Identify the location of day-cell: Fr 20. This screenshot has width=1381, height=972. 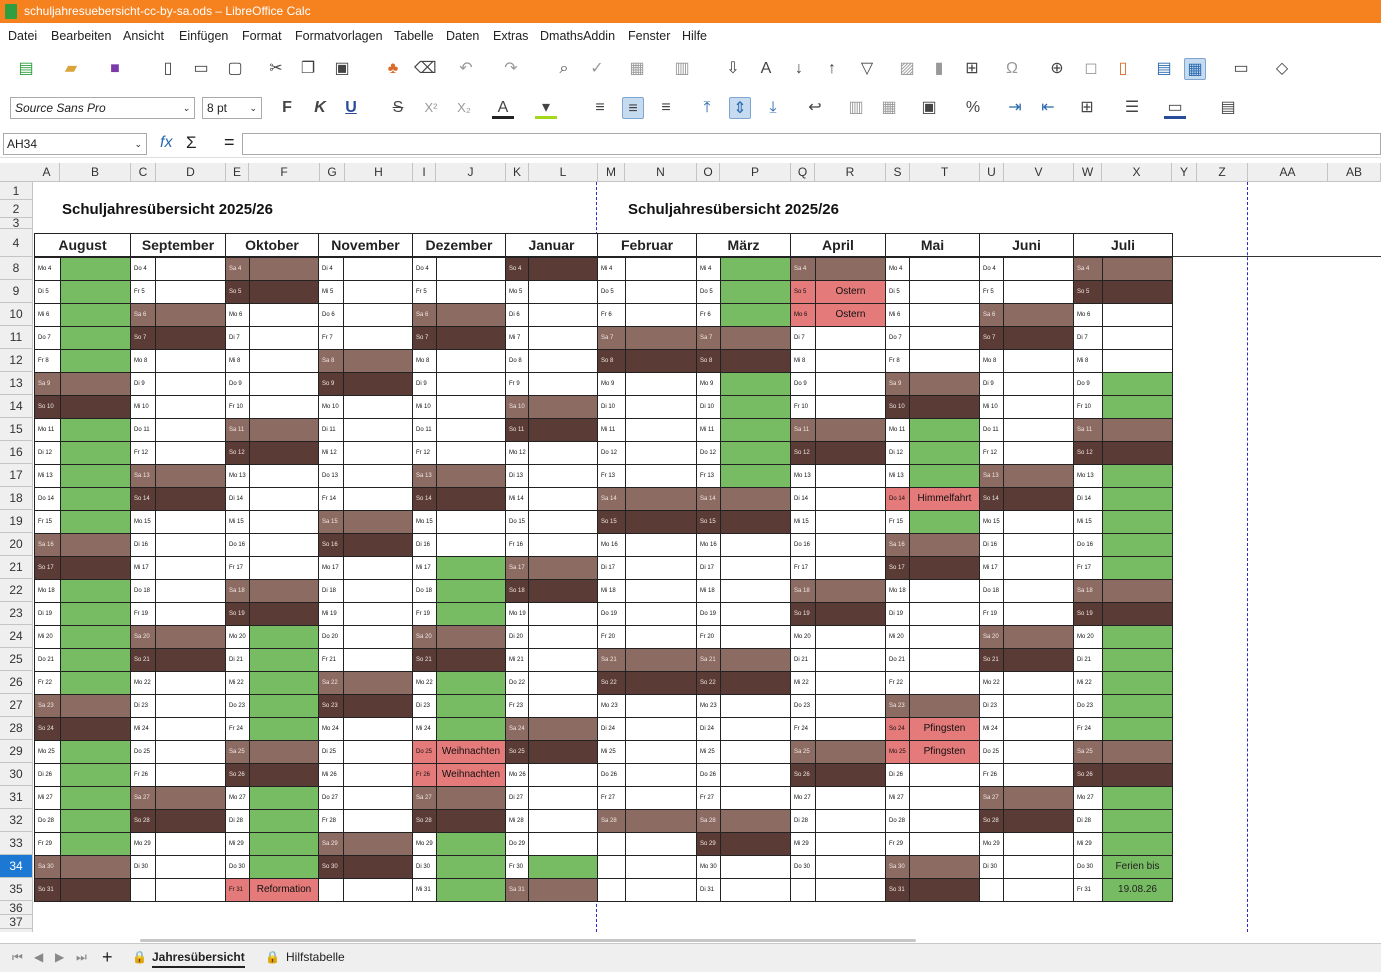
(611, 637).